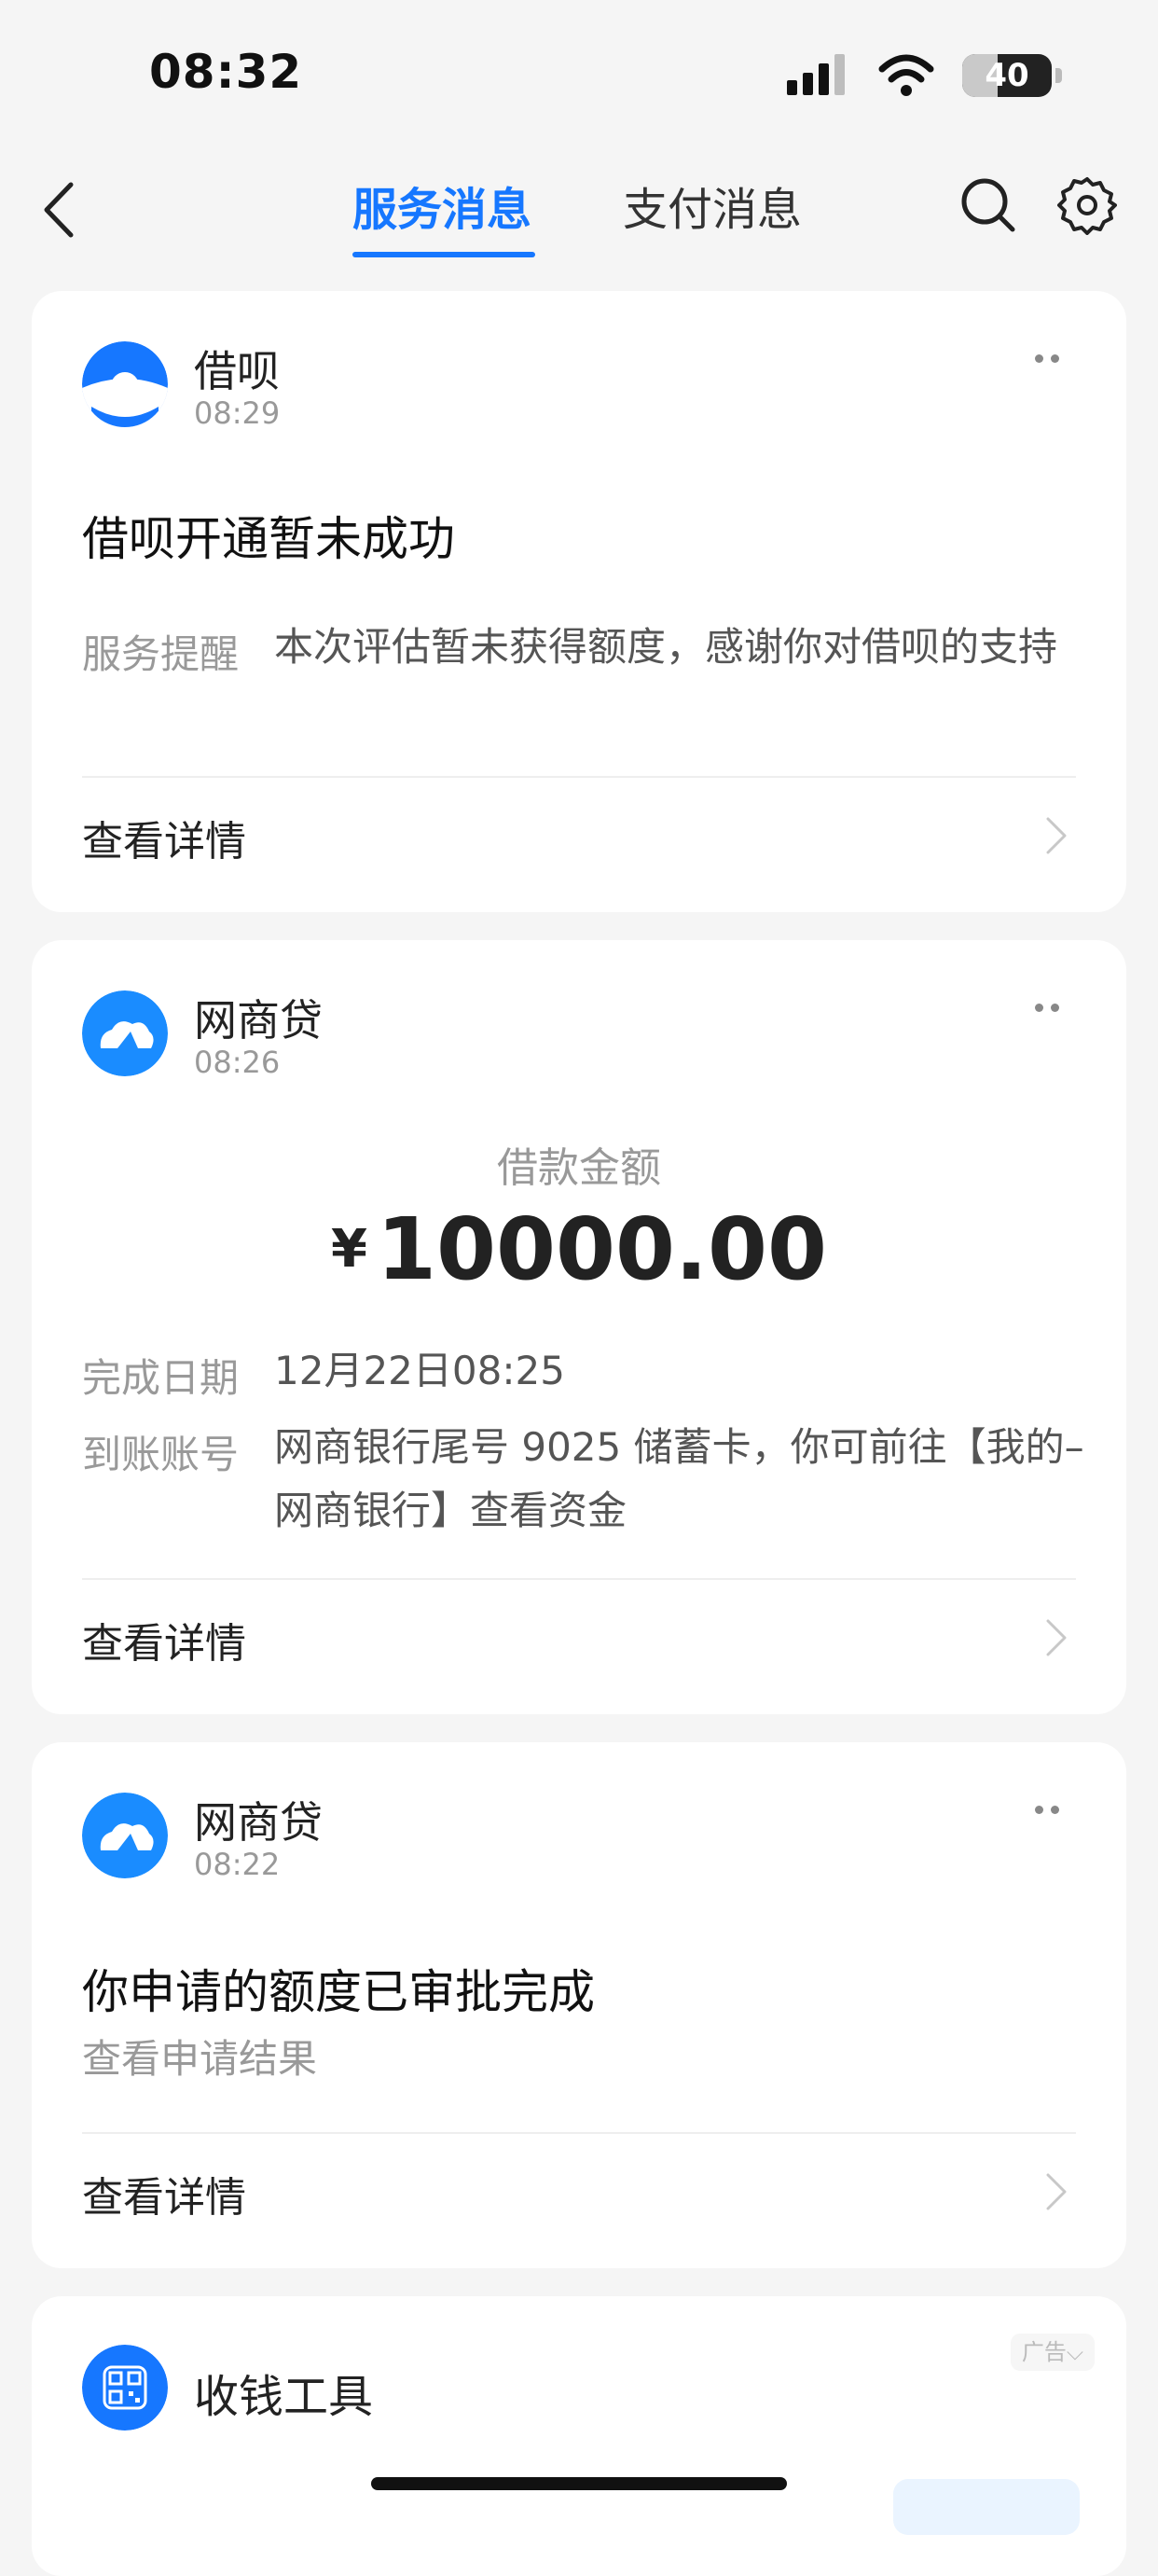 The height and width of the screenshot is (2576, 1158). What do you see at coordinates (816, 74) in the screenshot?
I see `cellular-signal-icon` at bounding box center [816, 74].